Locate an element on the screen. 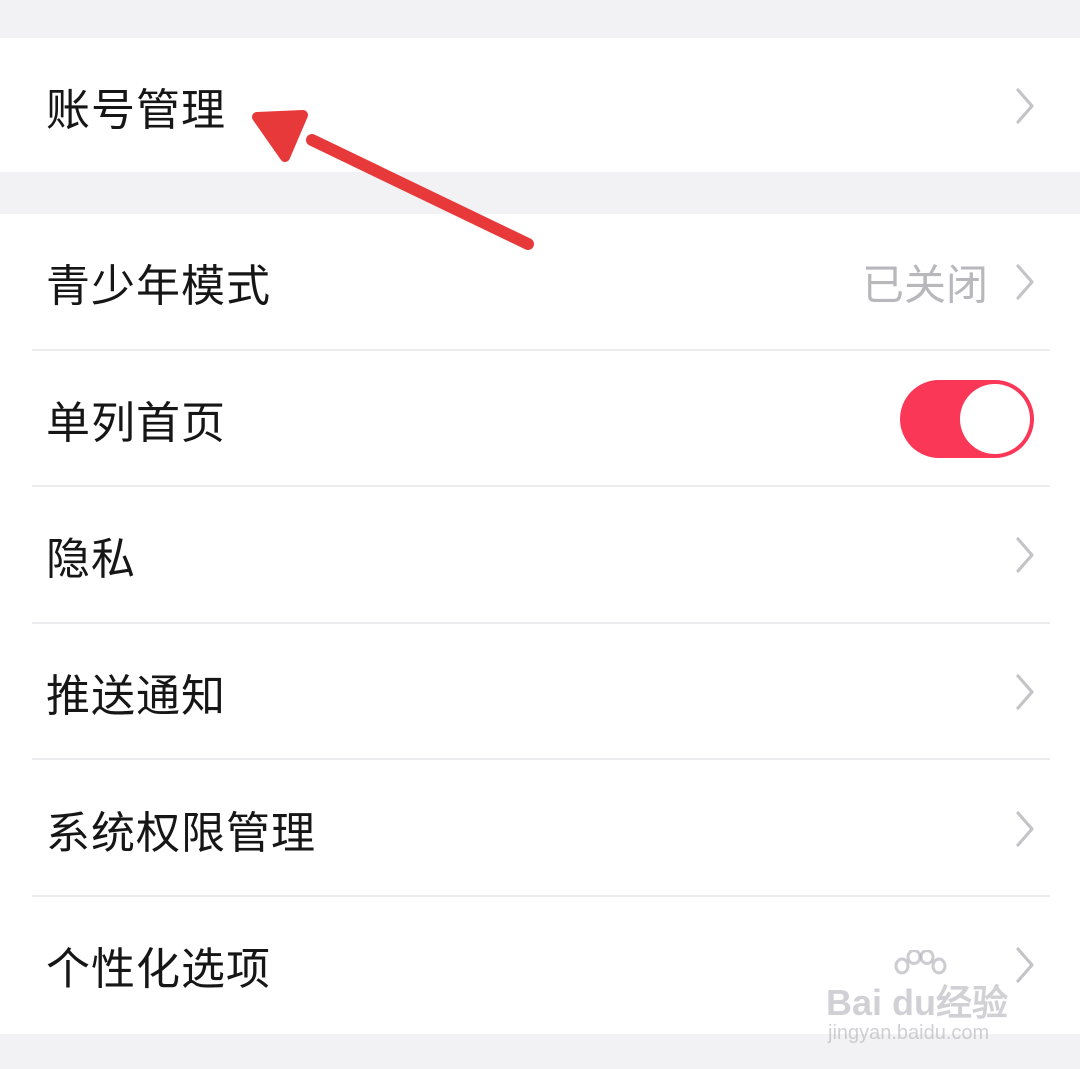  watermark-url: jingyan.baidu.com is located at coordinates (909, 1033).